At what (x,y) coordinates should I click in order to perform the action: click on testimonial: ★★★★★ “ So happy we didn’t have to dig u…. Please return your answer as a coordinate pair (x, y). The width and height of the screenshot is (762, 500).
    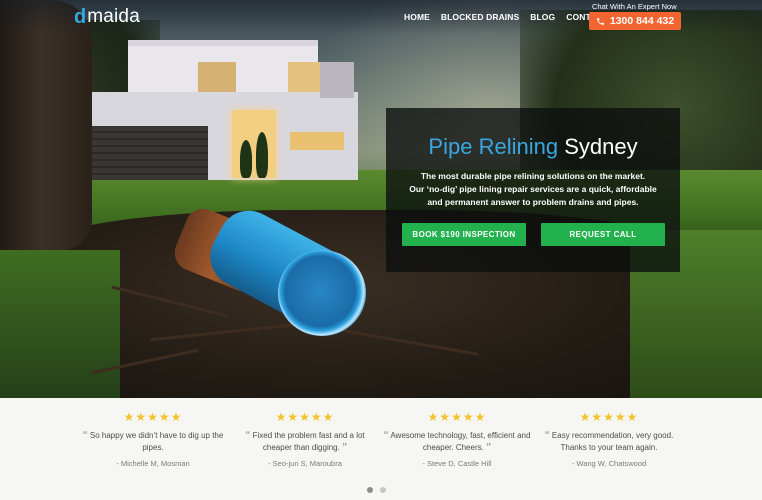
    Looking at the image, I should click on (153, 439).